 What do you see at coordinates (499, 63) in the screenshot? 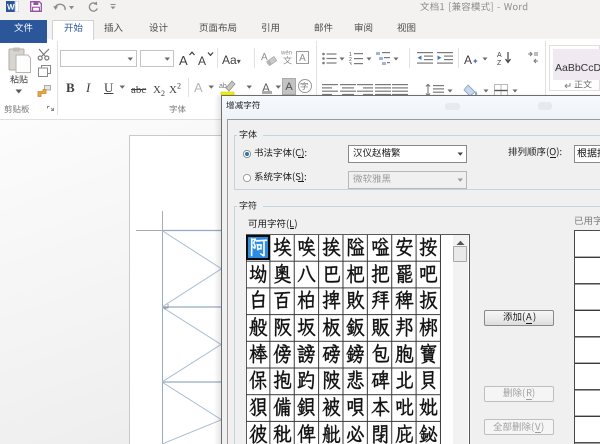
I see `svg-text: Z` at bounding box center [499, 63].